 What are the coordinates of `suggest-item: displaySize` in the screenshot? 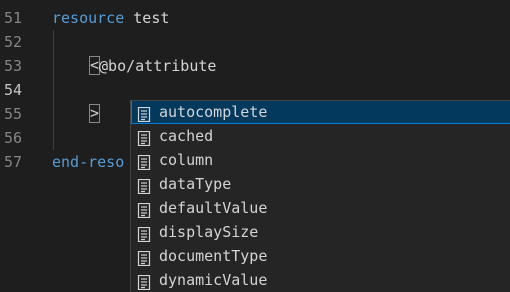 It's located at (320, 232).